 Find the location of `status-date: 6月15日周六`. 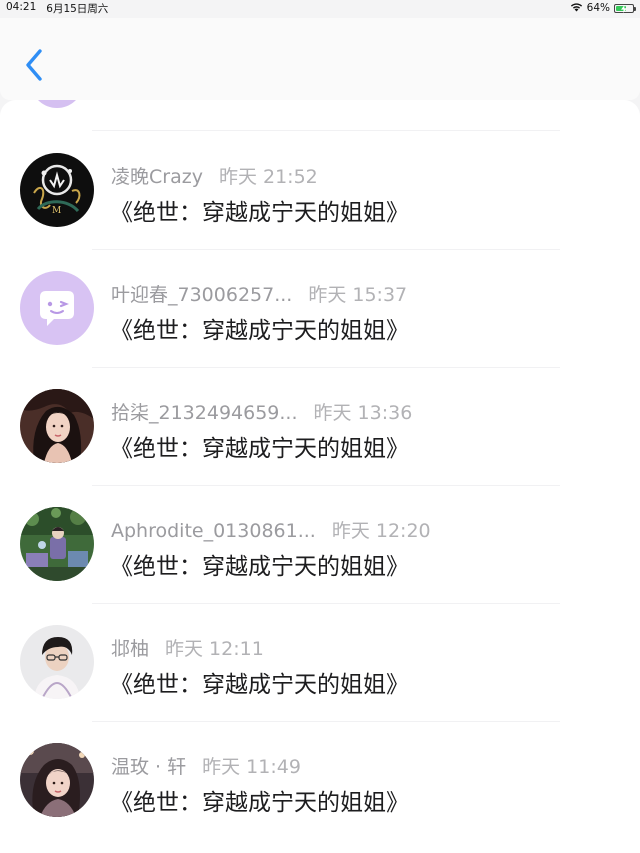

status-date: 6月15日周六 is located at coordinates (77, 8).